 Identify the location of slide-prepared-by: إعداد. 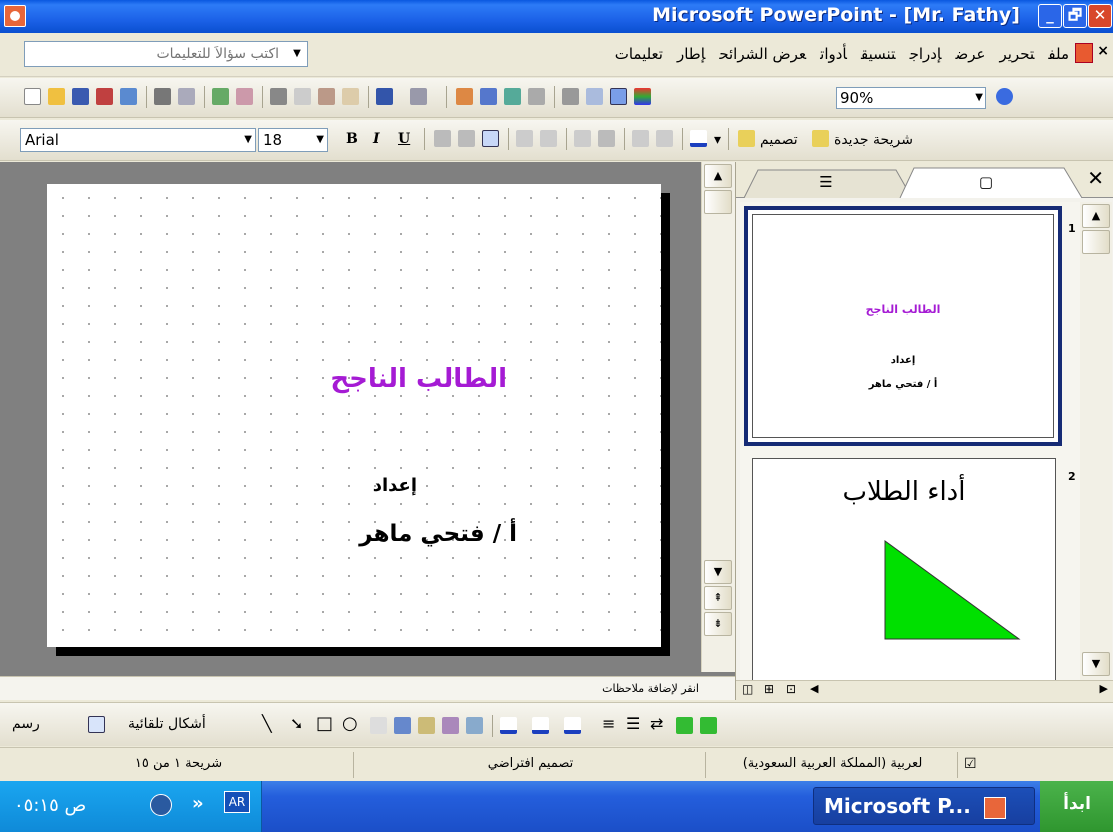
(232, 485).